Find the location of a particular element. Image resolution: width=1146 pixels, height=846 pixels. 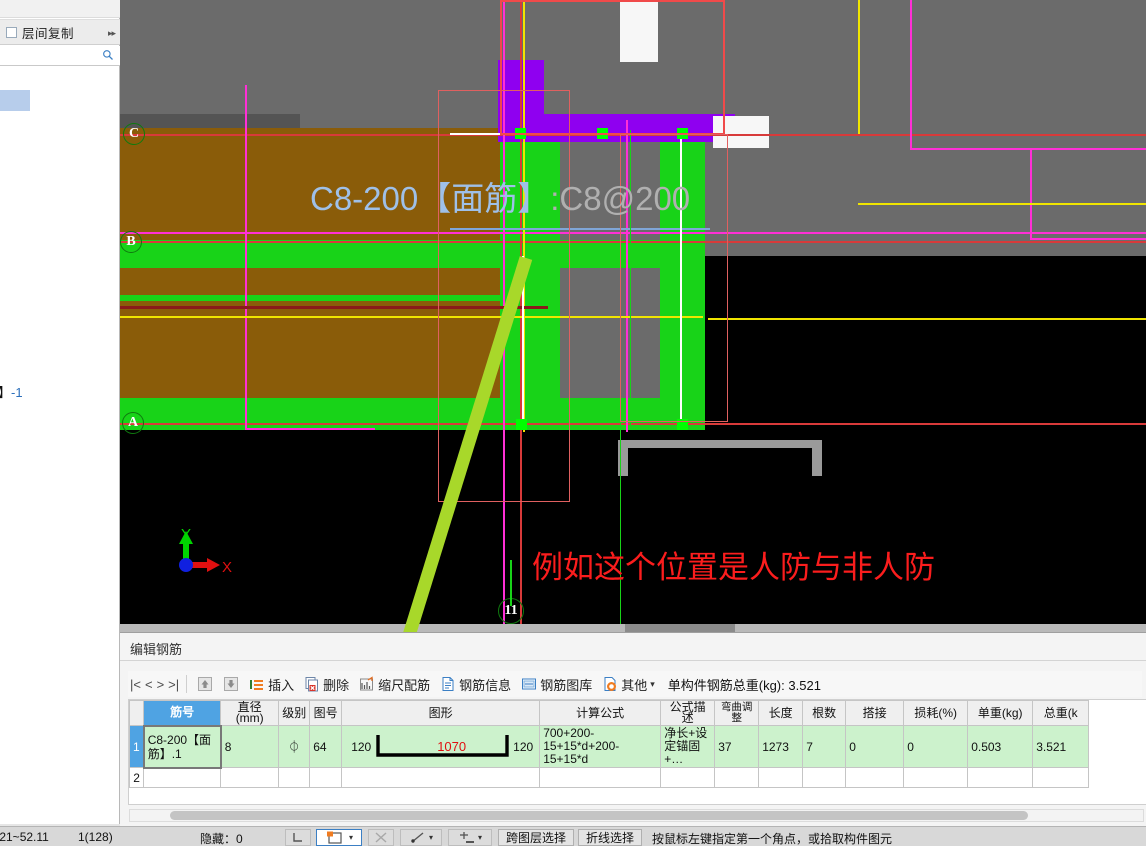

cell-drawing-no is located at coordinates (326, 777).